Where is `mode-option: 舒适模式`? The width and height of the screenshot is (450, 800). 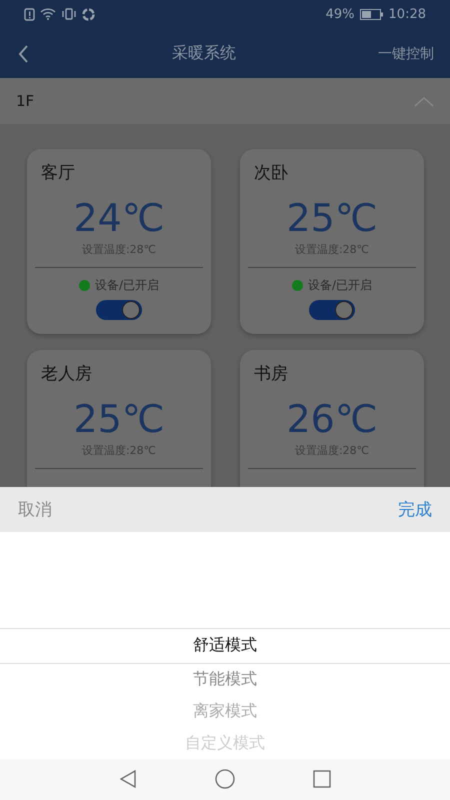
mode-option: 舒适模式 is located at coordinates (225, 646).